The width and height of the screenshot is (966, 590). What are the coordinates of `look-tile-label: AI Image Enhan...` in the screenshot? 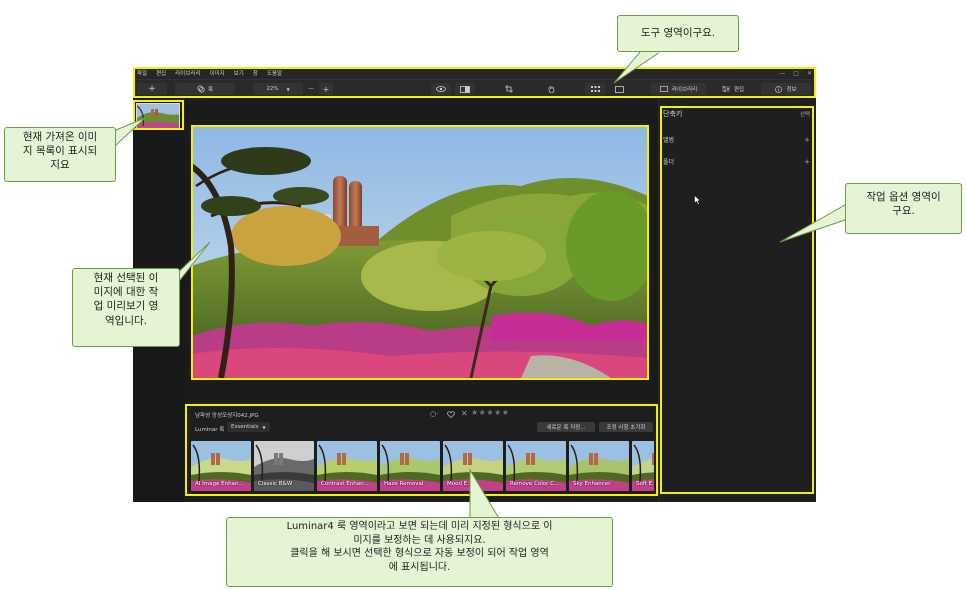 It's located at (219, 484).